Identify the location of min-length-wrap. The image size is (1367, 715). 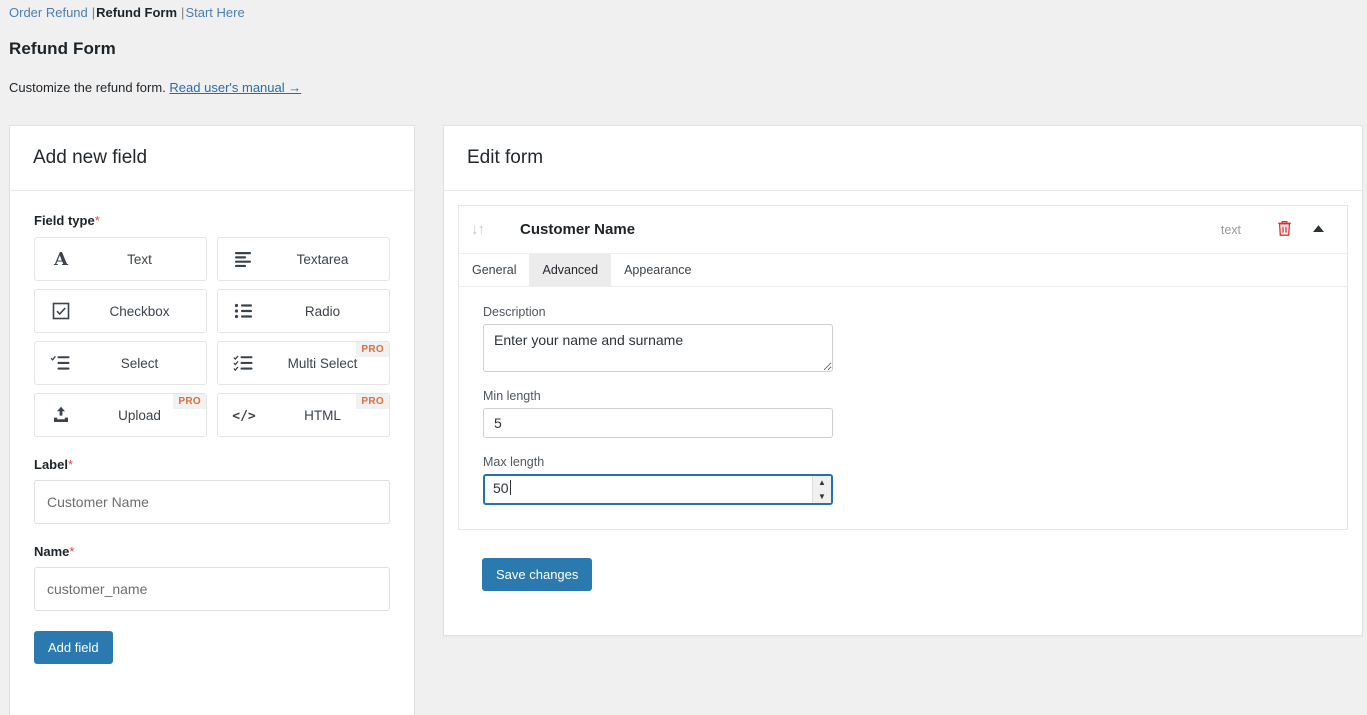
(658, 423).